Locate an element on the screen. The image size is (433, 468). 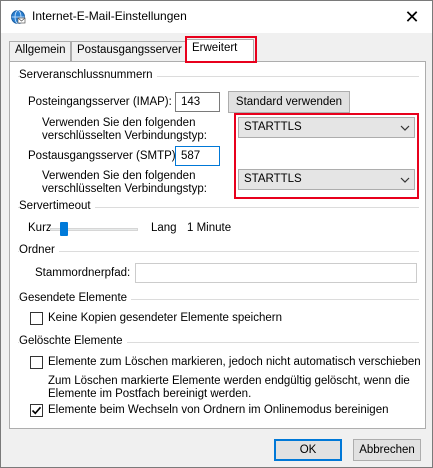
outgoing-server-label: Postausgangsserver (SMTP): is located at coordinates (103, 156).